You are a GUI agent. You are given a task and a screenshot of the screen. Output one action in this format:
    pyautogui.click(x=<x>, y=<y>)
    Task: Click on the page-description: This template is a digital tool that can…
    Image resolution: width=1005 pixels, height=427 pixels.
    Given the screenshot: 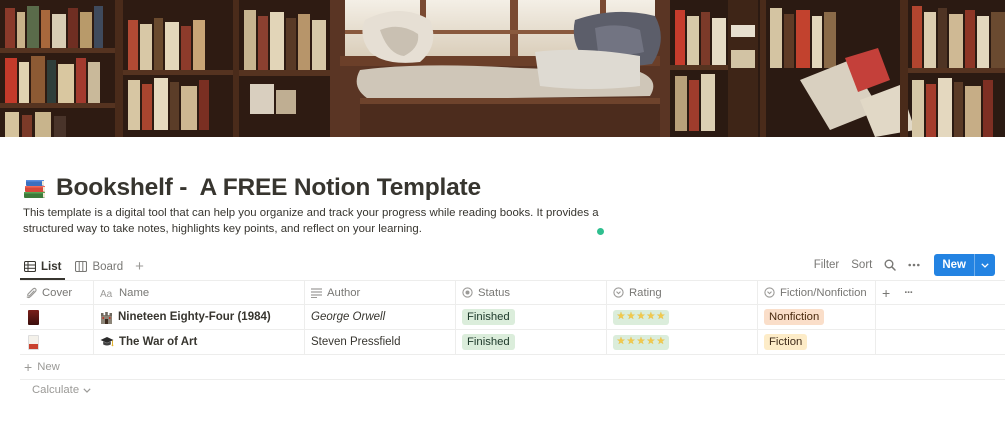 What is the action you would take?
    pyautogui.click(x=313, y=221)
    